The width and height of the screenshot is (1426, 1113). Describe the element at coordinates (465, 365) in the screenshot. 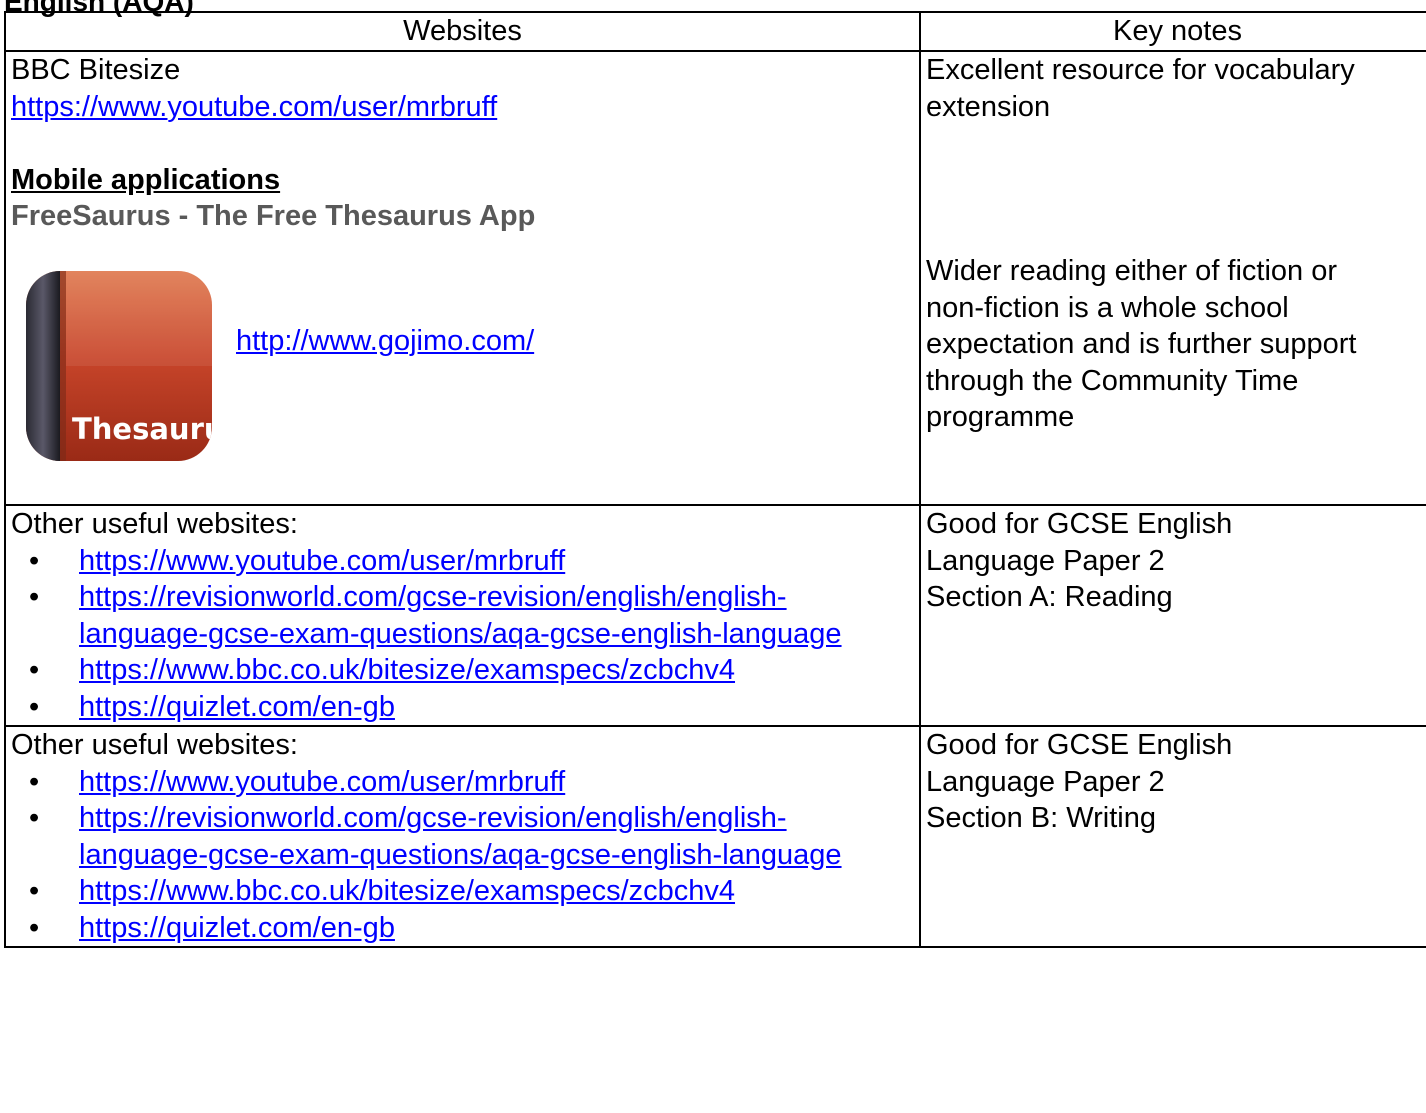

I see `app-block: Thesaurus http://www.gojimo.com/` at that location.